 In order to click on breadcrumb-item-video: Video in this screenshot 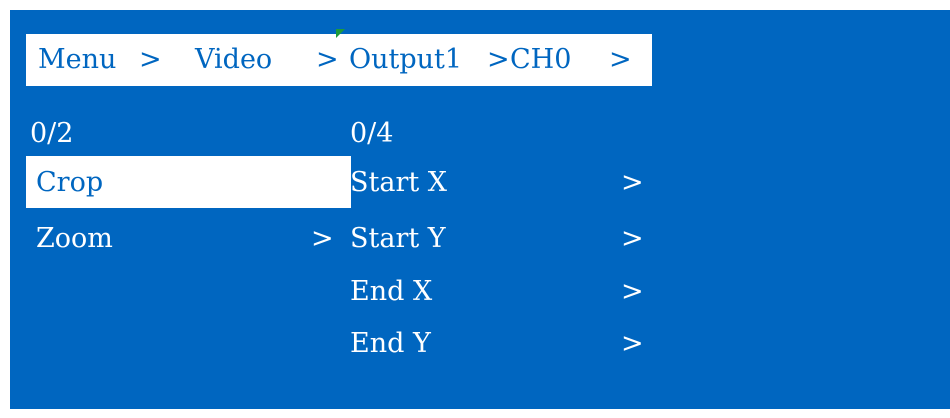, I will do `click(233, 60)`.